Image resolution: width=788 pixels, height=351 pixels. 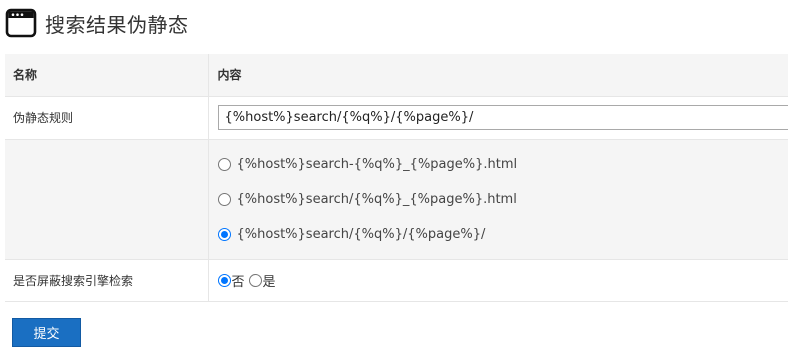 What do you see at coordinates (46, 332) in the screenshot?
I see `submit-button: 提交` at bounding box center [46, 332].